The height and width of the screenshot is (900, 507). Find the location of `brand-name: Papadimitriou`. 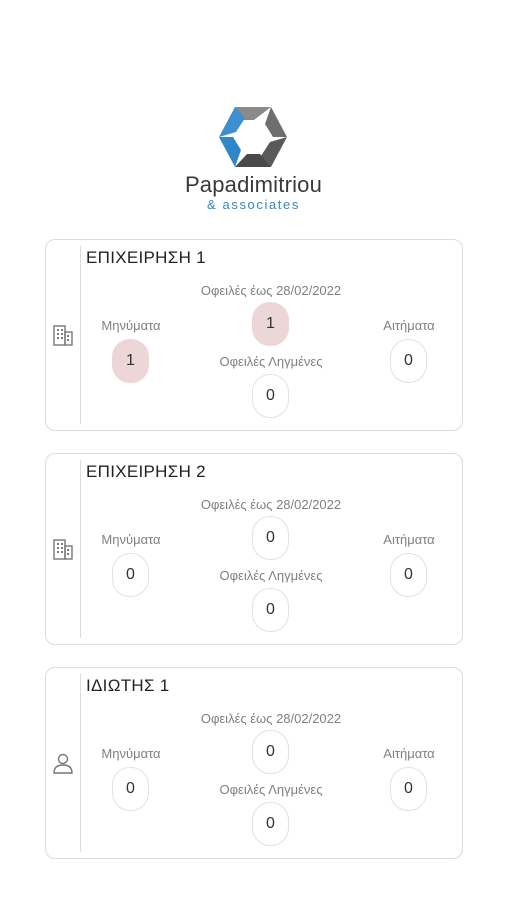

brand-name: Papadimitriou is located at coordinates (253, 184).